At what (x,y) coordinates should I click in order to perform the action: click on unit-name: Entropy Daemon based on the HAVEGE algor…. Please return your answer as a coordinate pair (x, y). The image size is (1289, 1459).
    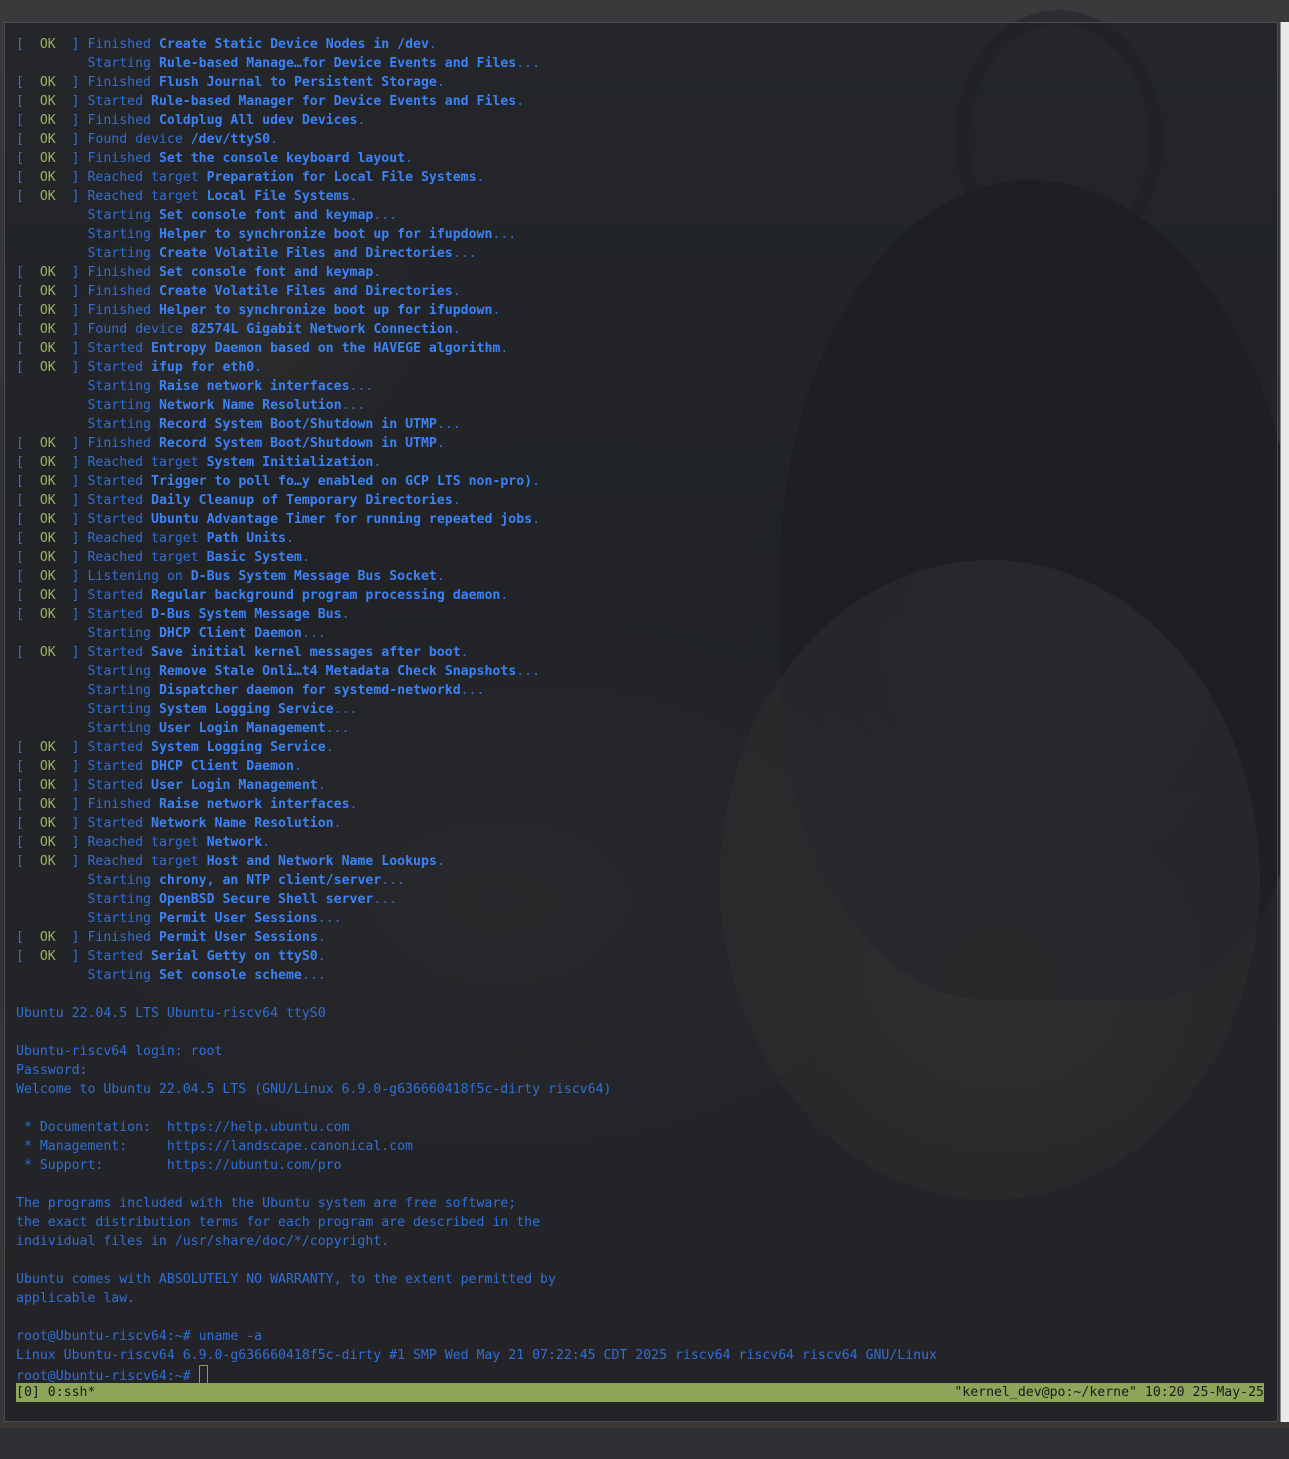
    Looking at the image, I should click on (326, 348).